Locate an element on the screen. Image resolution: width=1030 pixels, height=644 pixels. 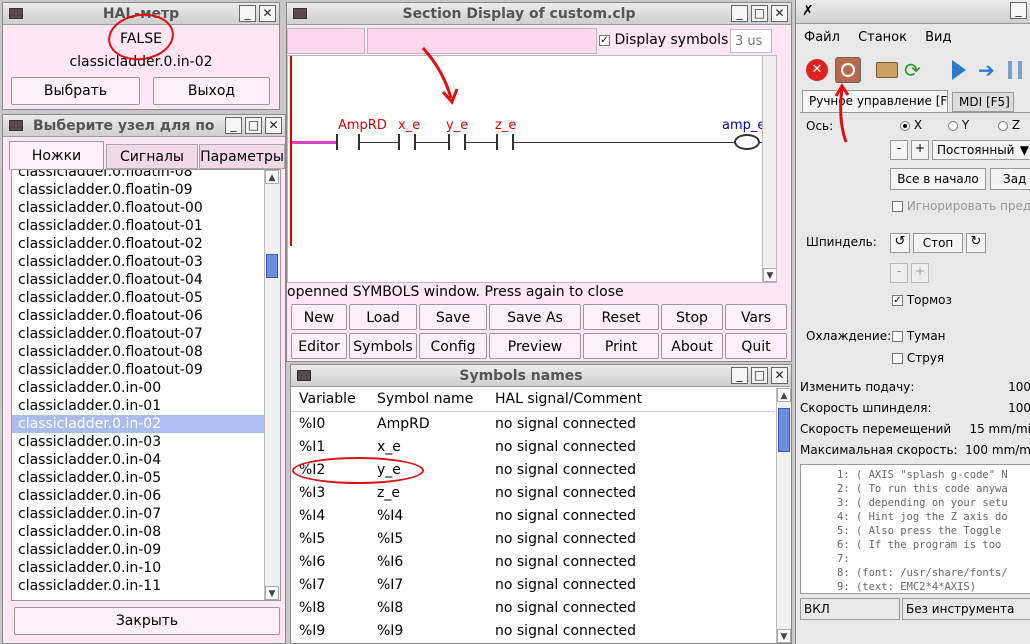
list-item: classicladder.0.floatout-06 is located at coordinates (138, 316).